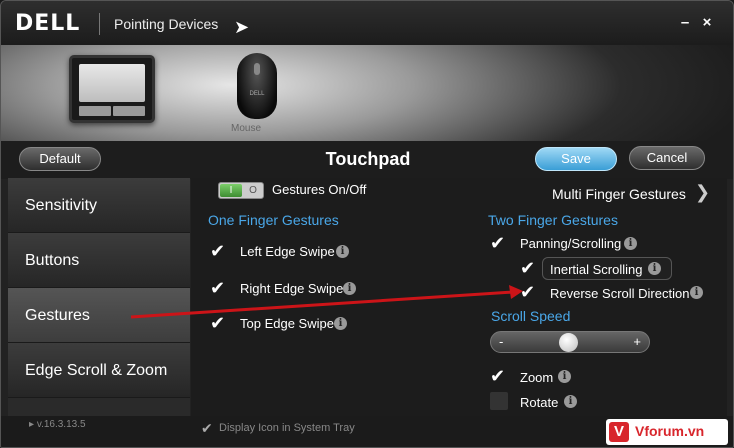 The image size is (734, 448). I want to click on watermark: V Vforum.vn, so click(667, 432).